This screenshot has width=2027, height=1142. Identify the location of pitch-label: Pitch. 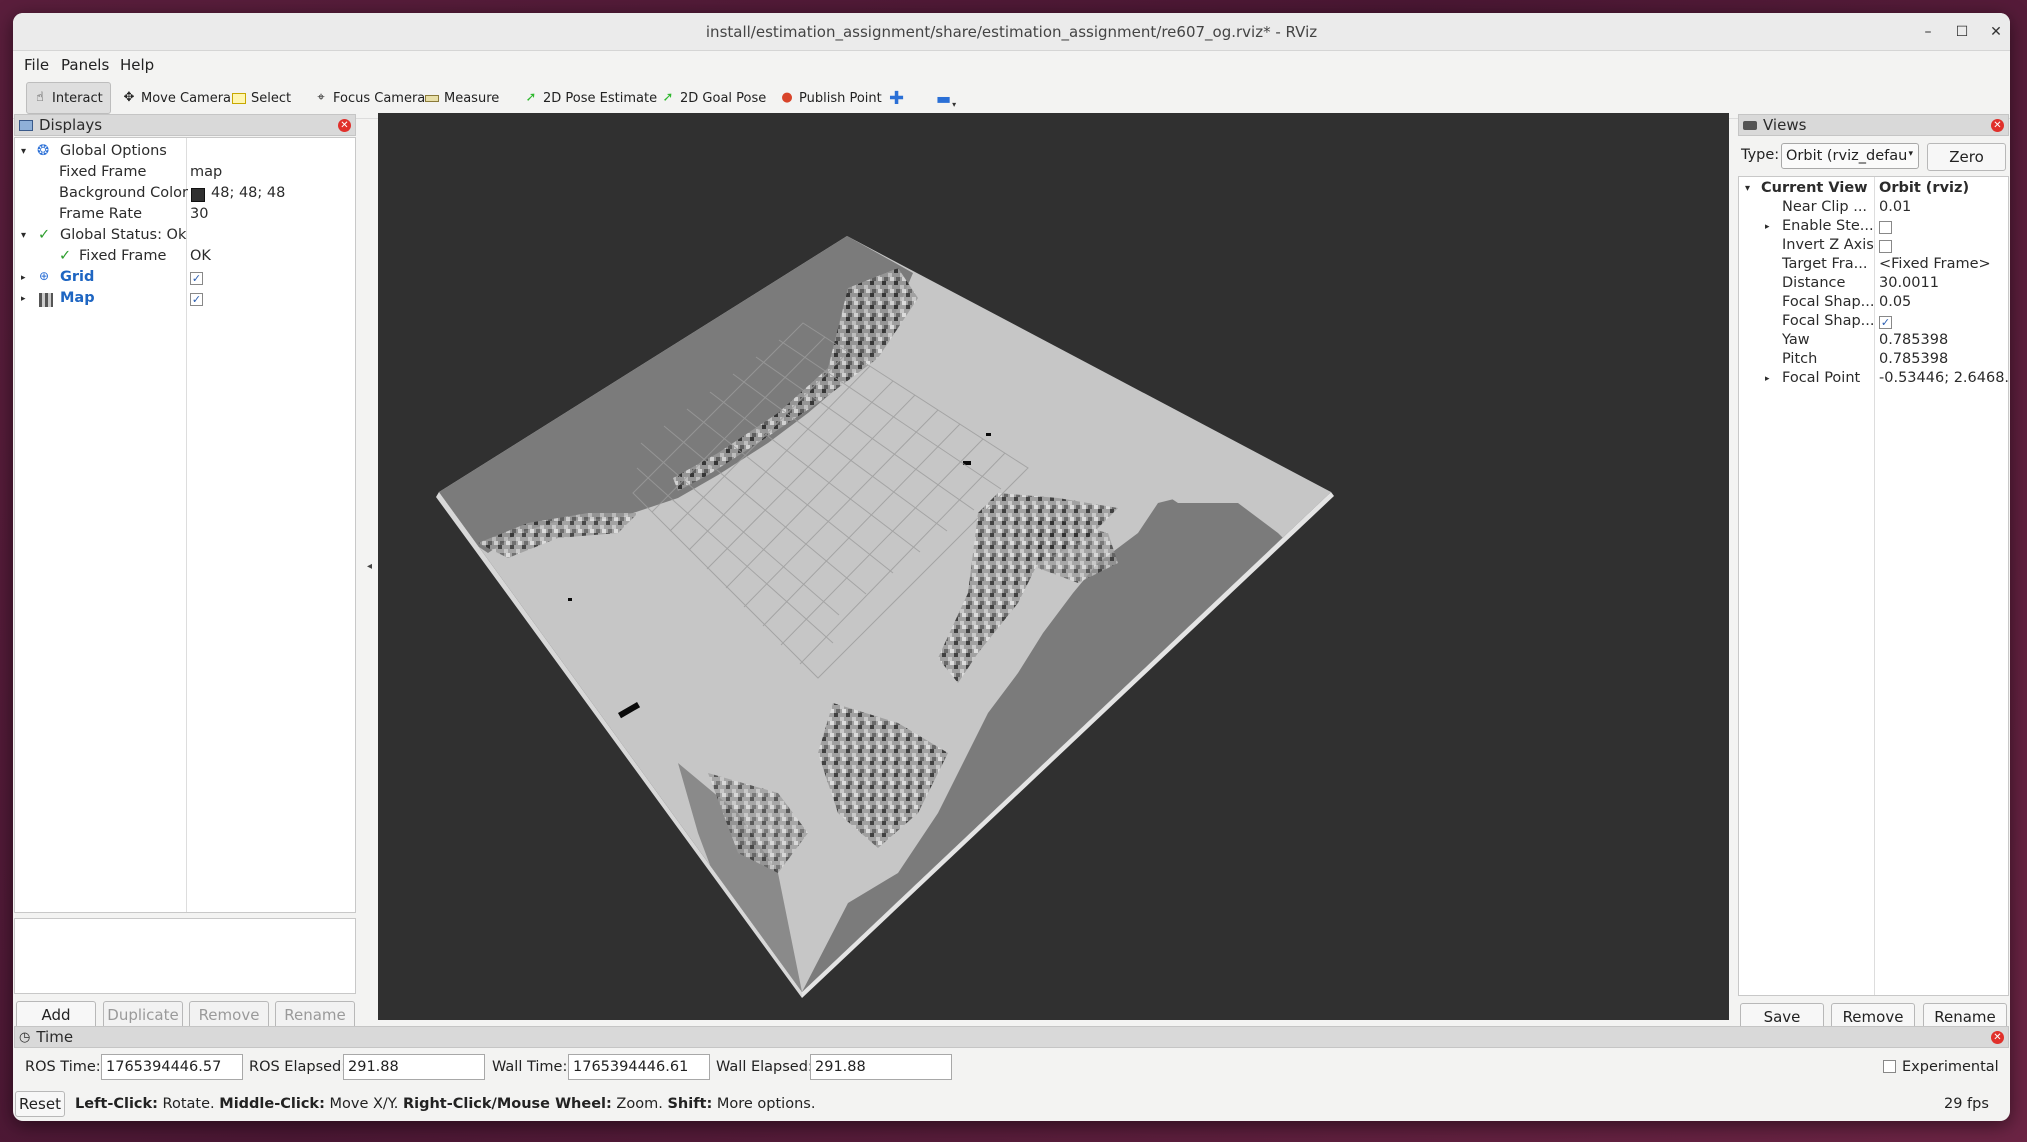
(1800, 359).